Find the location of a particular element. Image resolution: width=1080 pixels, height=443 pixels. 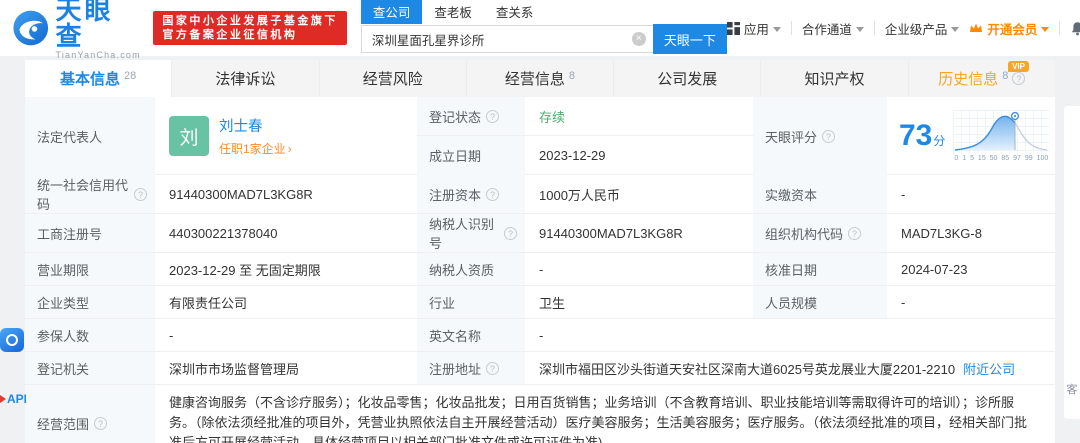

chevron-right-icon: › is located at coordinates (289, 149).